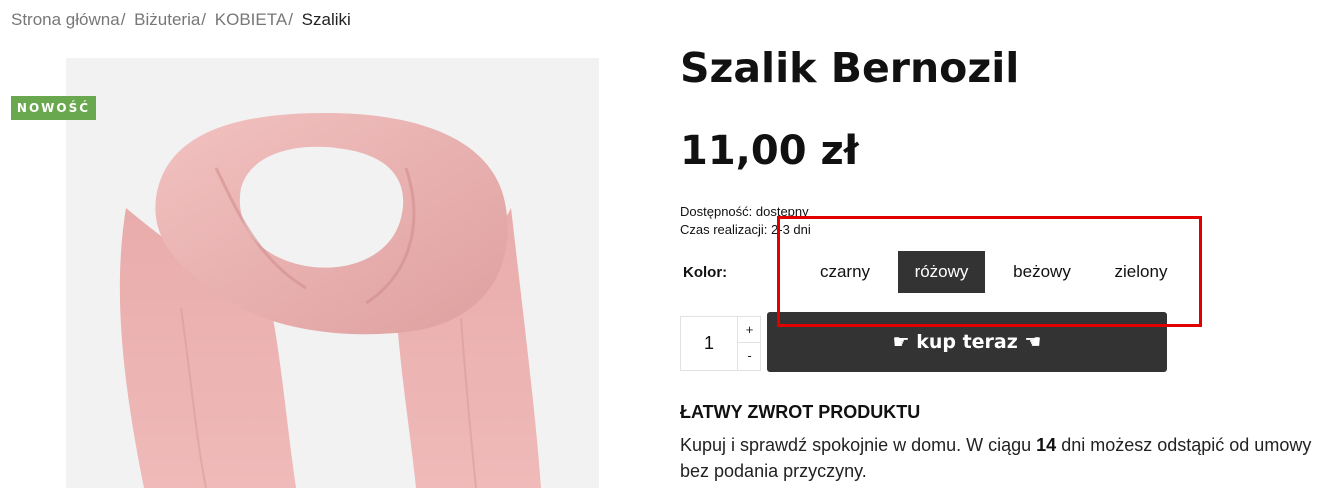  I want to click on breadcrumb-link-jewelry: Biżuteria, so click(167, 19).